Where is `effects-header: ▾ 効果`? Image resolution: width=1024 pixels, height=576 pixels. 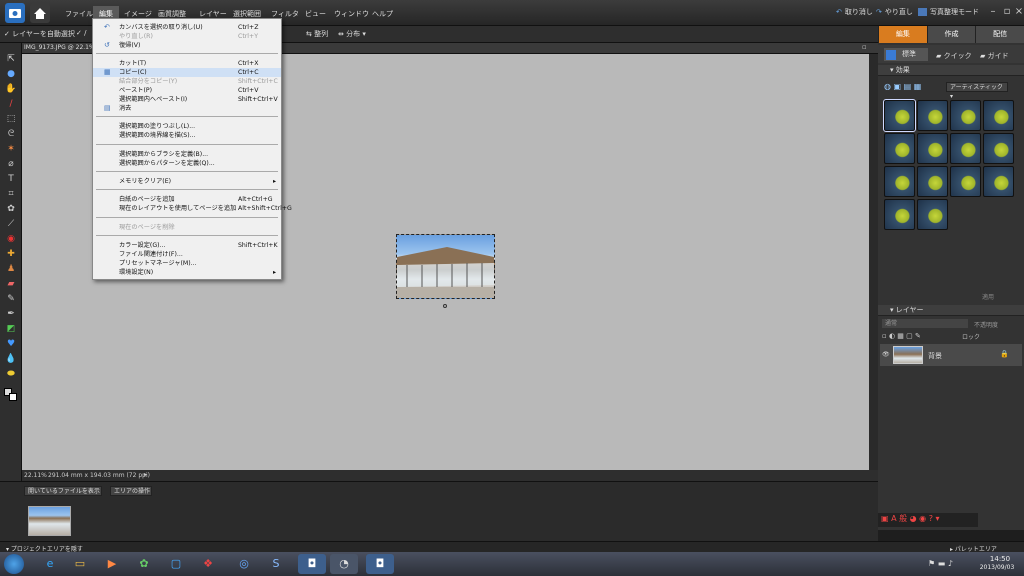
effects-header: ▾ 効果 is located at coordinates (951, 70).